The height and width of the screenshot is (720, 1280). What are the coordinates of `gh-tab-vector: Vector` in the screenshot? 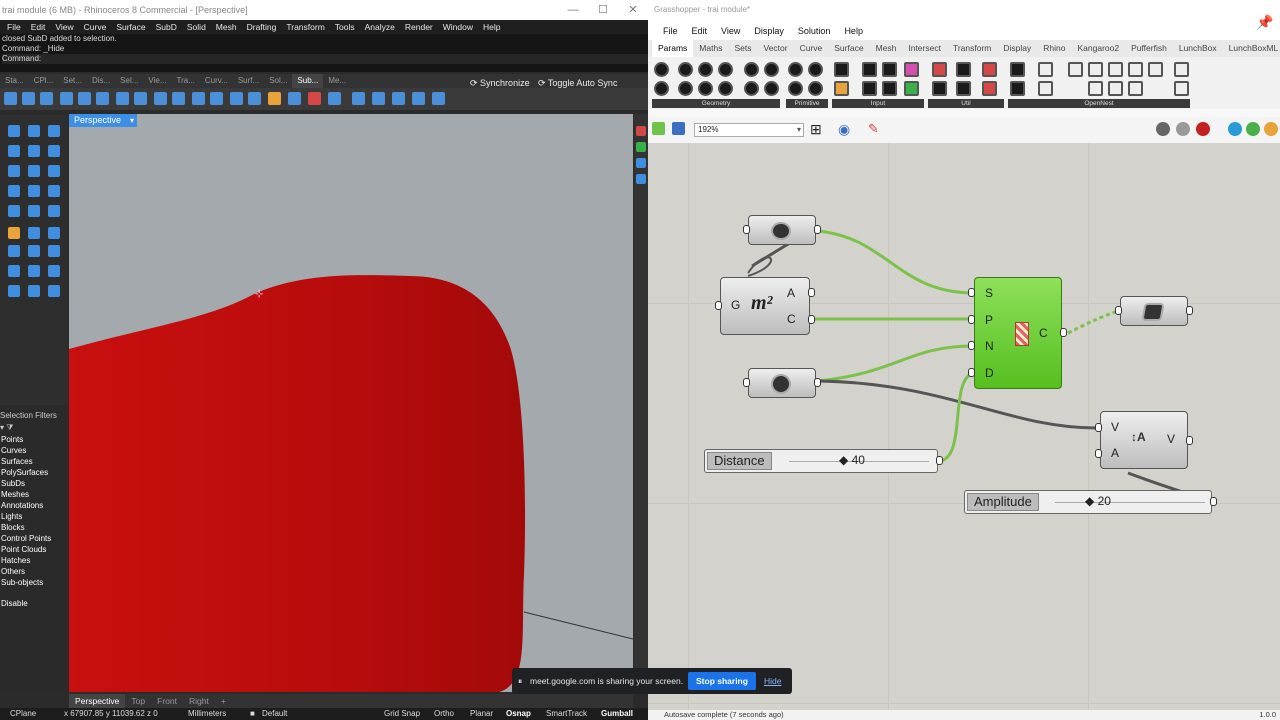 It's located at (775, 48).